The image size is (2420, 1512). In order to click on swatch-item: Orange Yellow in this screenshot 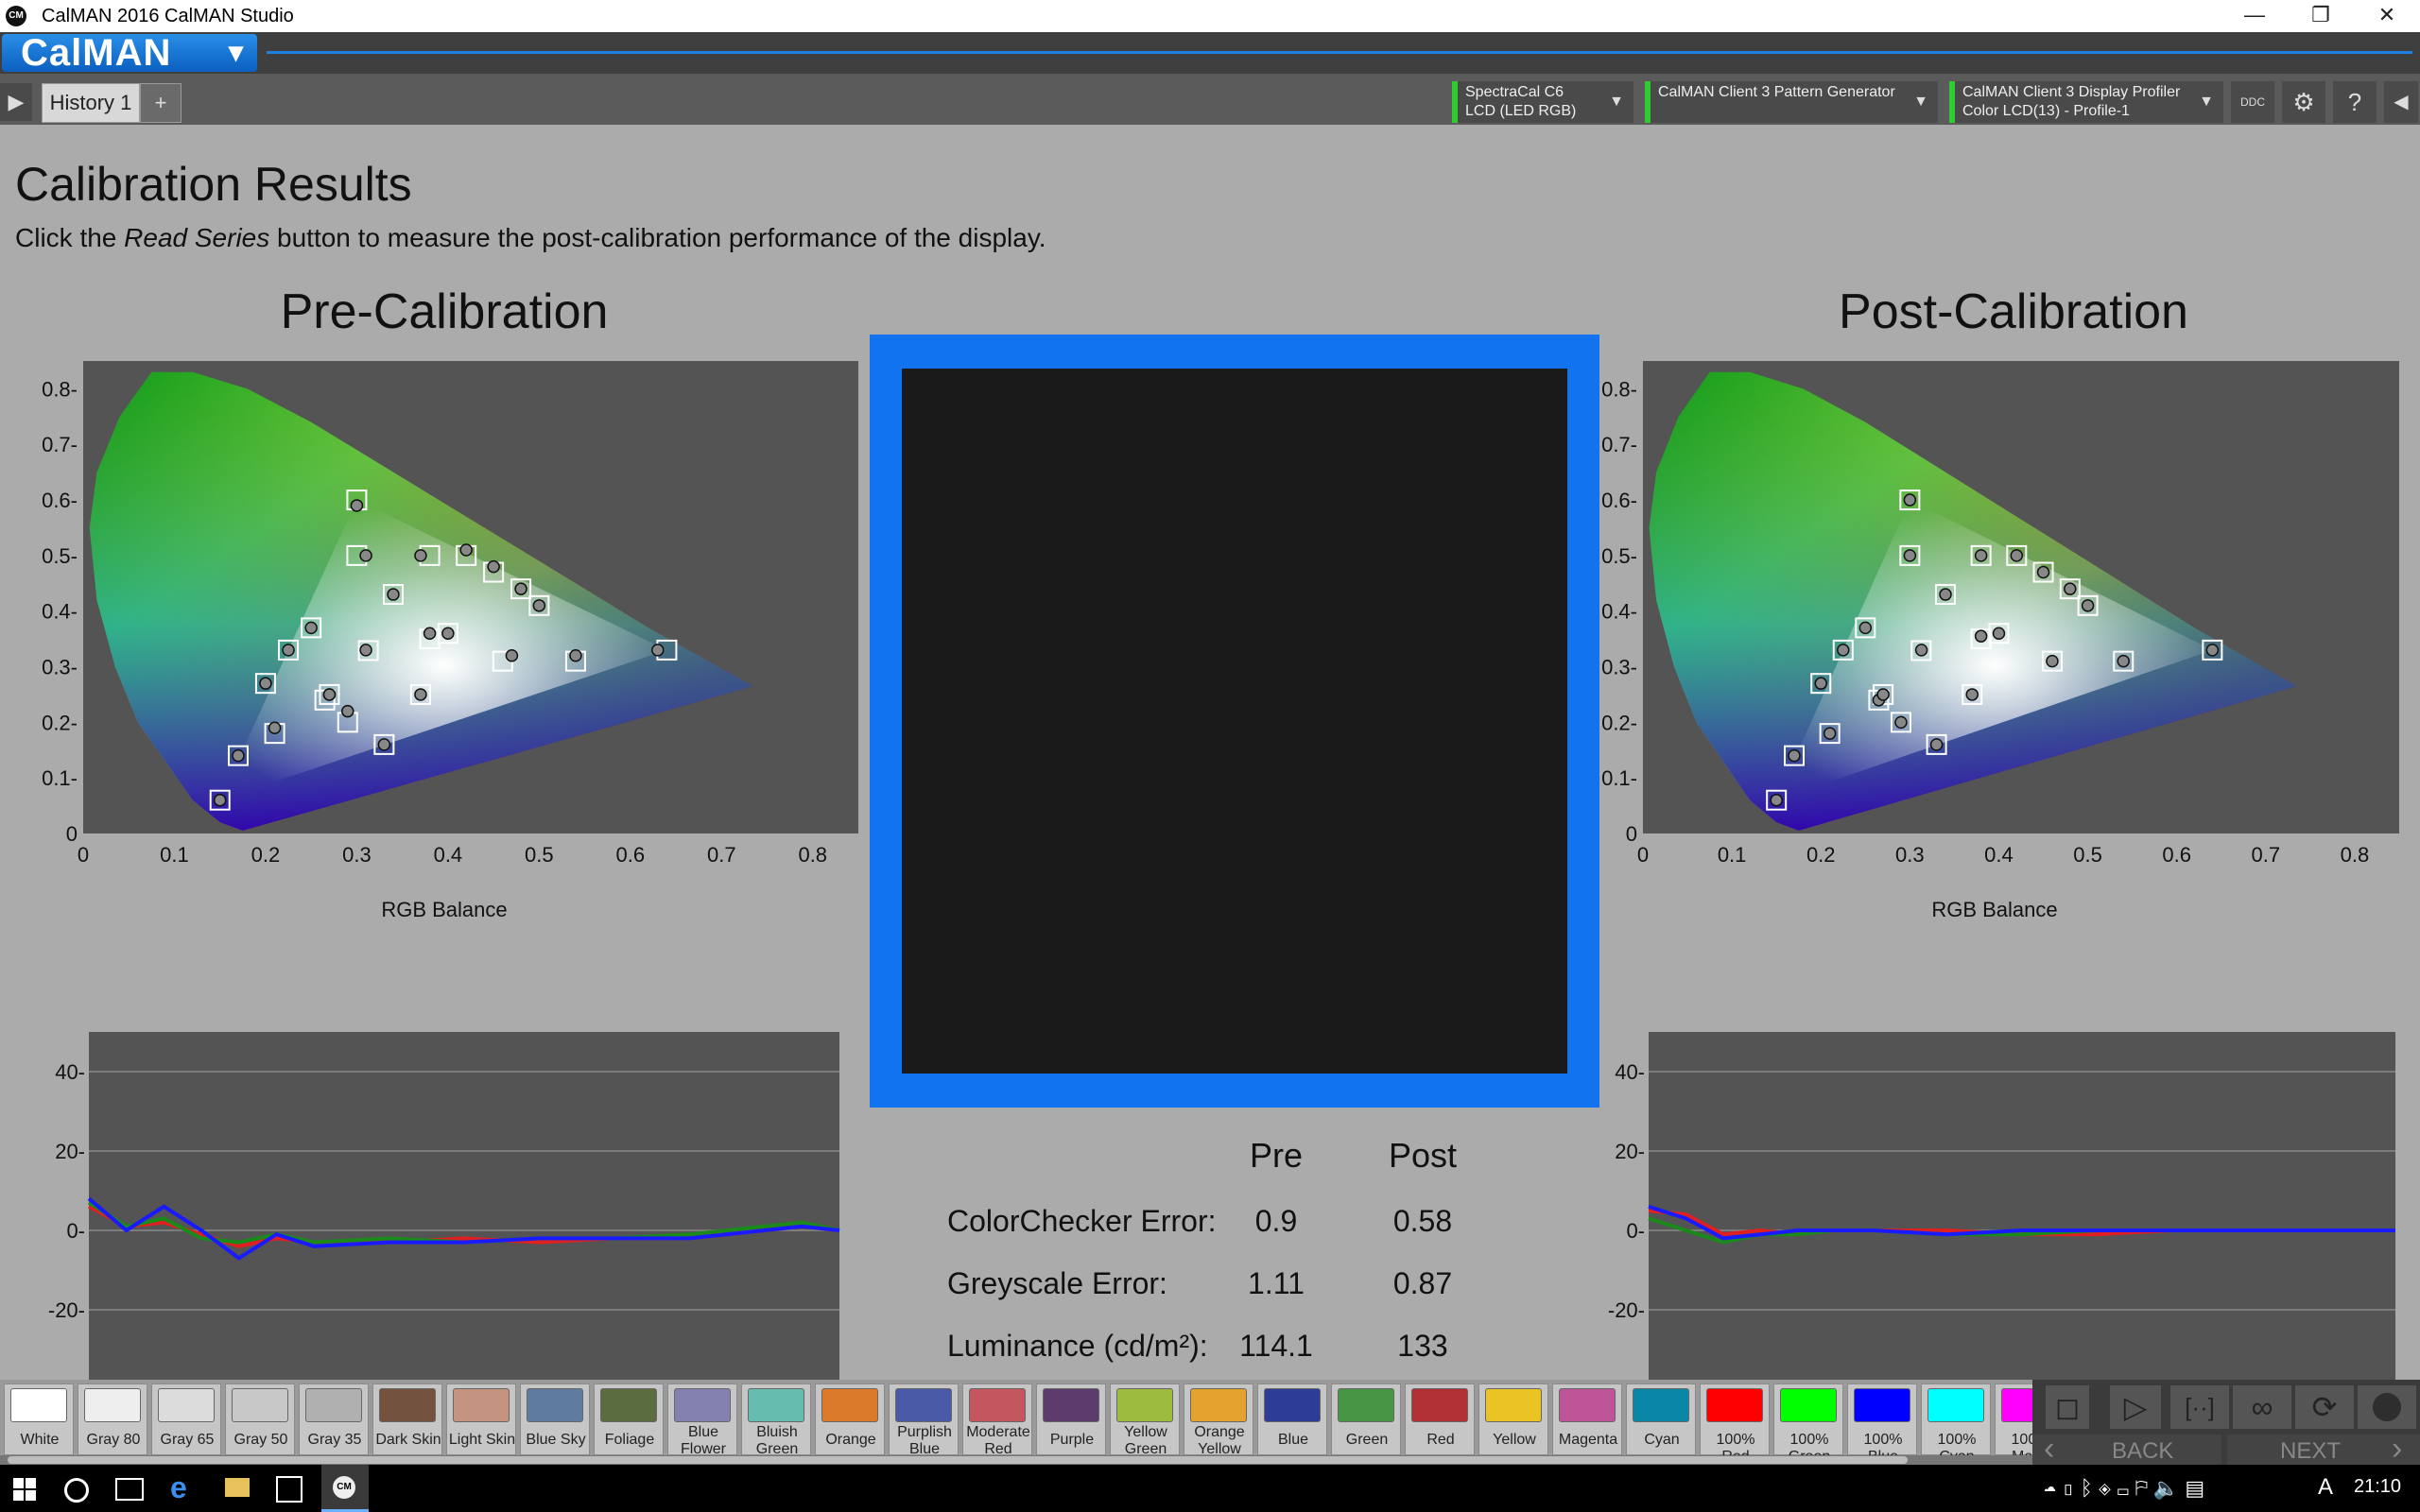, I will do `click(1218, 1420)`.